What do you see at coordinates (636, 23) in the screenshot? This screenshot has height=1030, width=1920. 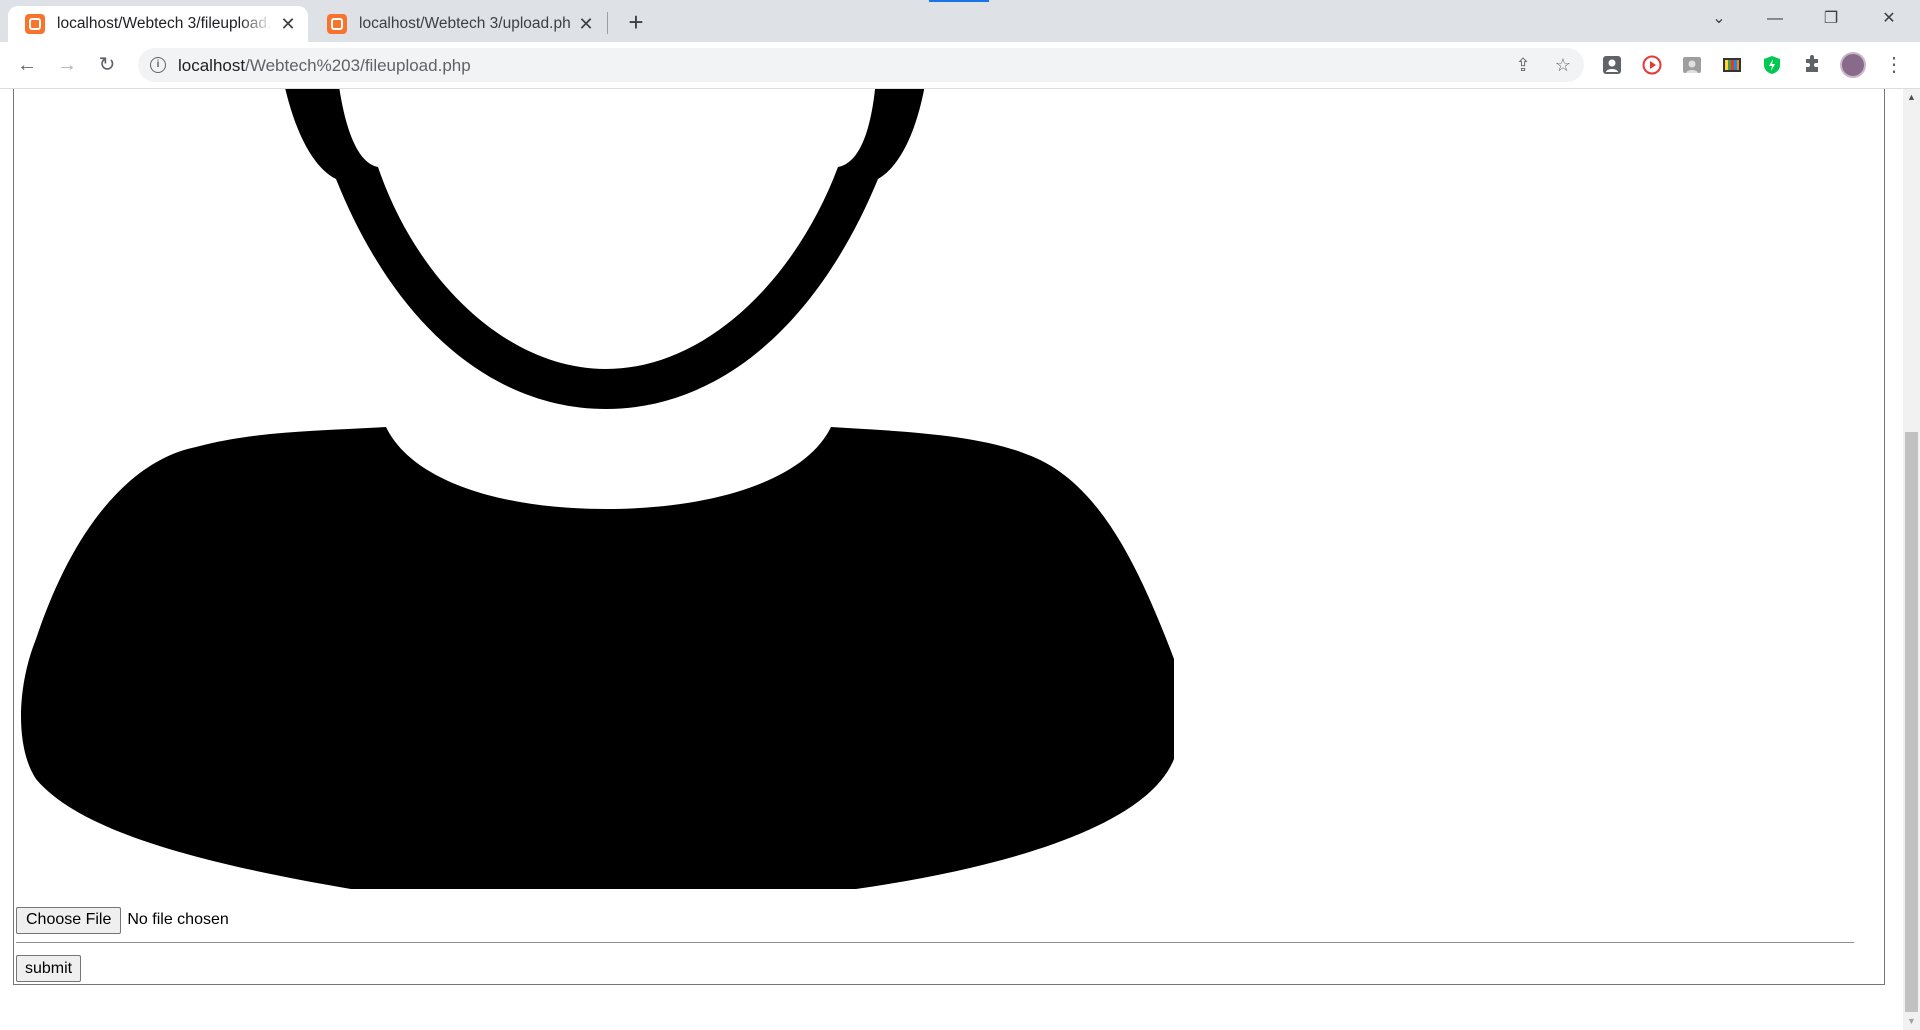 I see `new-tab-button: +` at bounding box center [636, 23].